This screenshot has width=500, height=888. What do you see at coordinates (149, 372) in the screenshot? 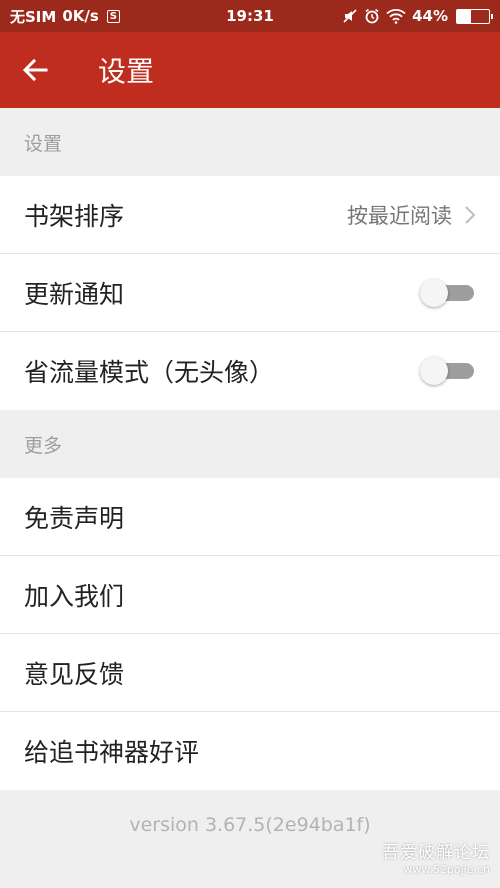
I see `data-saver-label: 省流量模式（无头像）` at bounding box center [149, 372].